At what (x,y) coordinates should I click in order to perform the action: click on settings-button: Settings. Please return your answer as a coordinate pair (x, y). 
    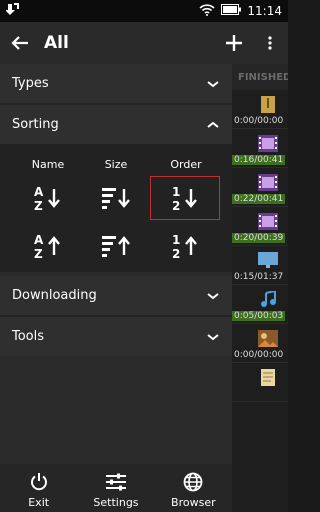
    Looking at the image, I should click on (115, 488).